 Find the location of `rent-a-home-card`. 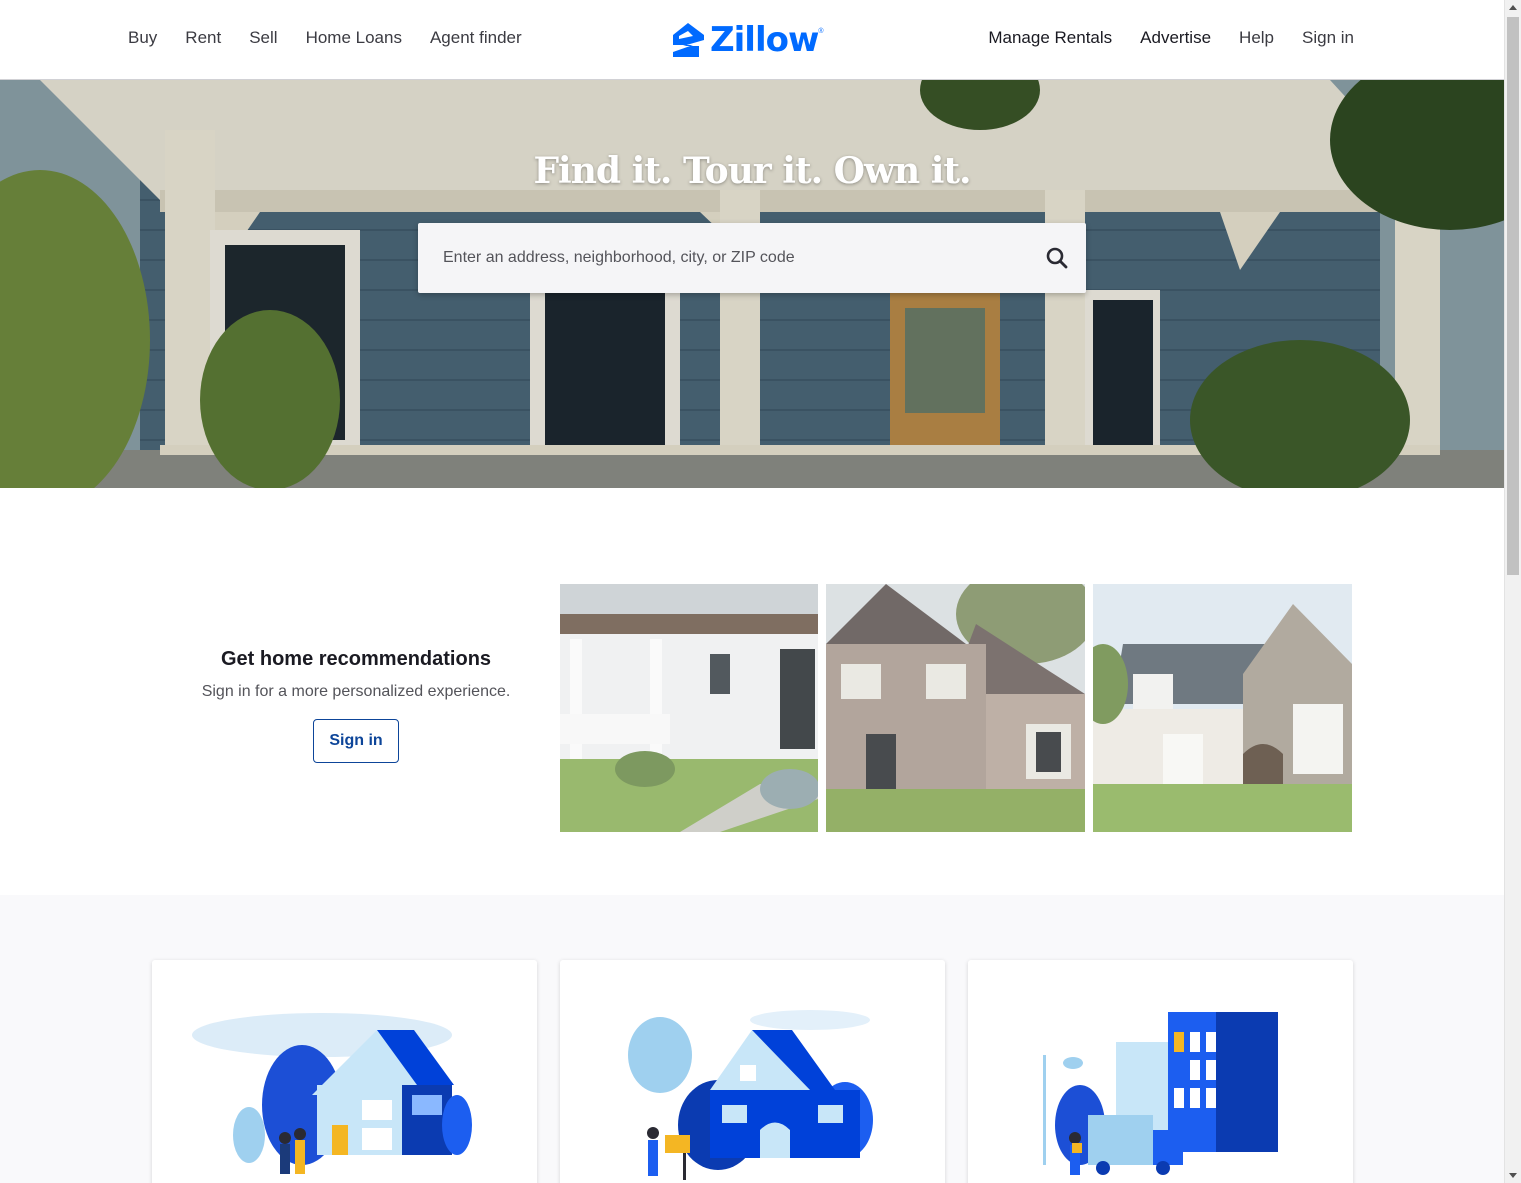

rent-a-home-card is located at coordinates (1160, 1071).